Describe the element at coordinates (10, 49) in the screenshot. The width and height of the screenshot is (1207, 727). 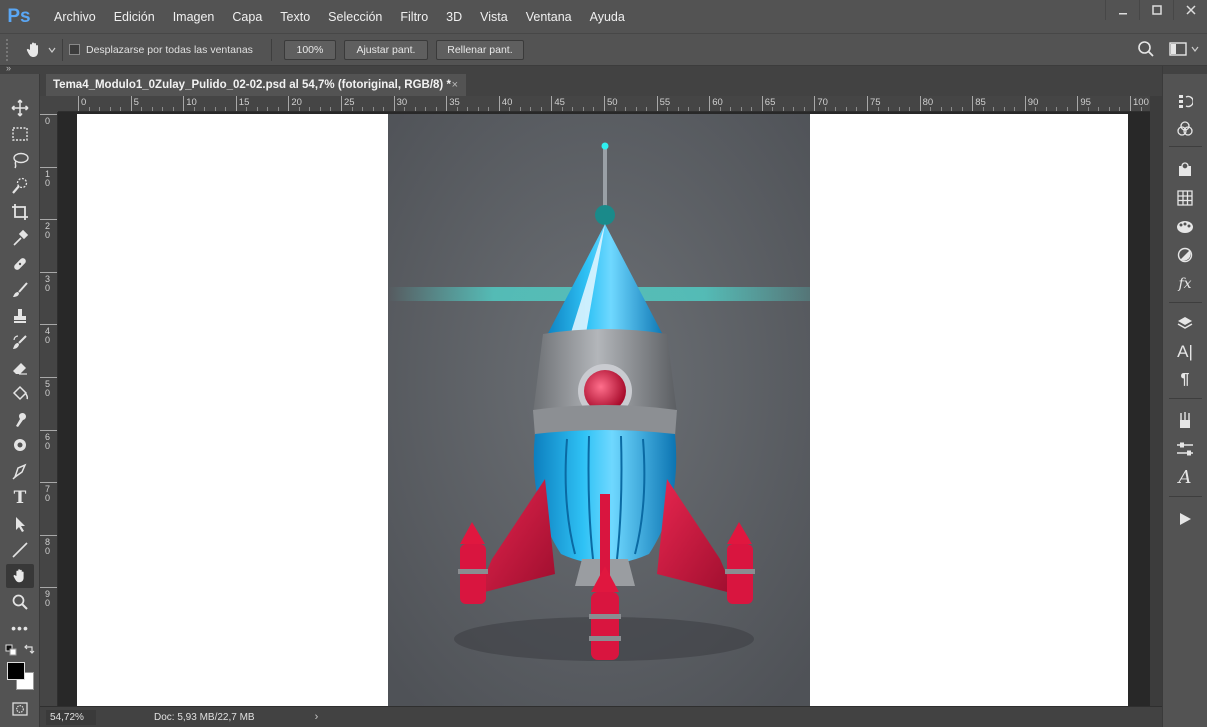
I see `options-bar-grip` at that location.